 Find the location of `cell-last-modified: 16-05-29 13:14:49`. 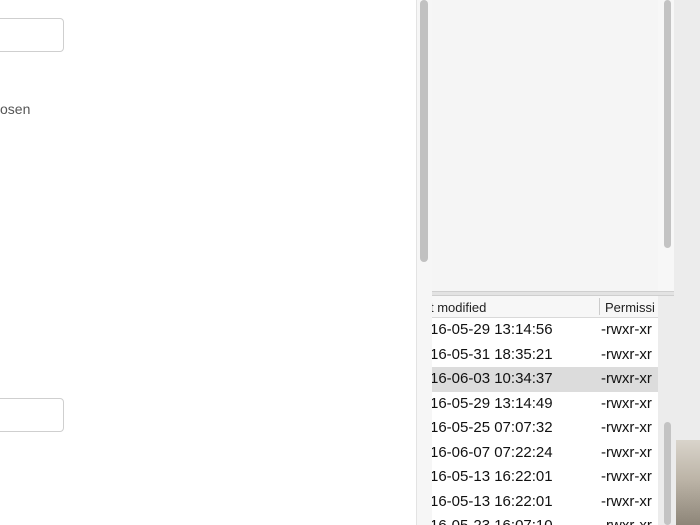

cell-last-modified: 16-05-29 13:14:49 is located at coordinates (492, 403).